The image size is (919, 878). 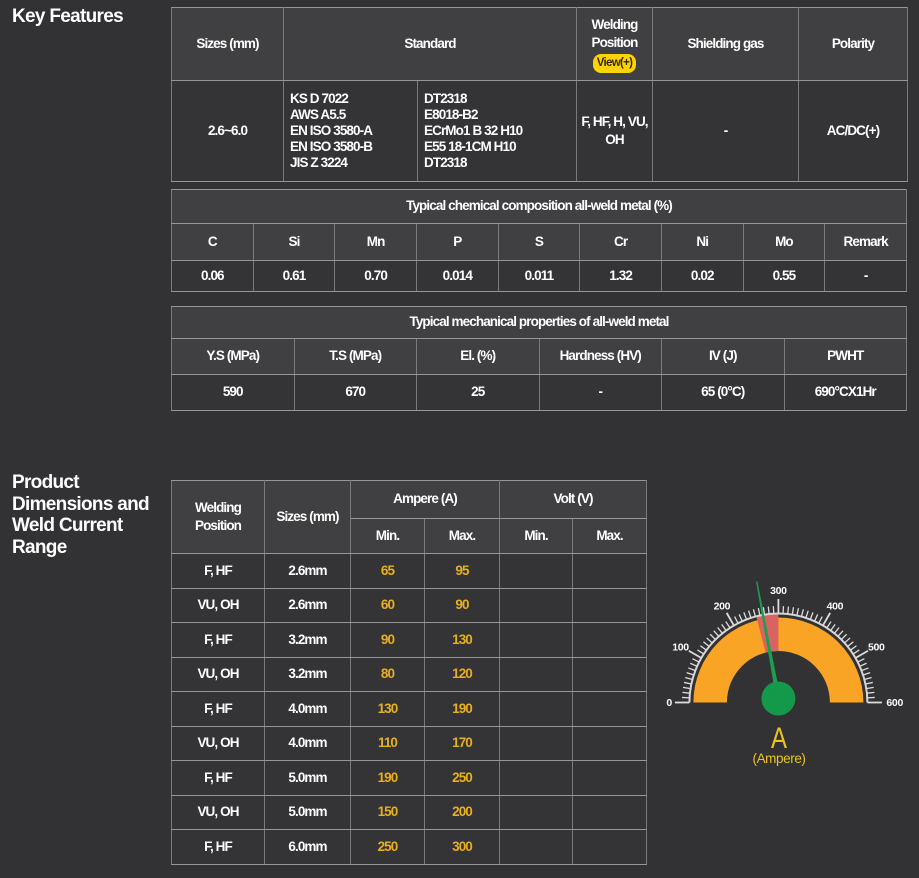 I want to click on svg-text: 300, so click(x=778, y=591).